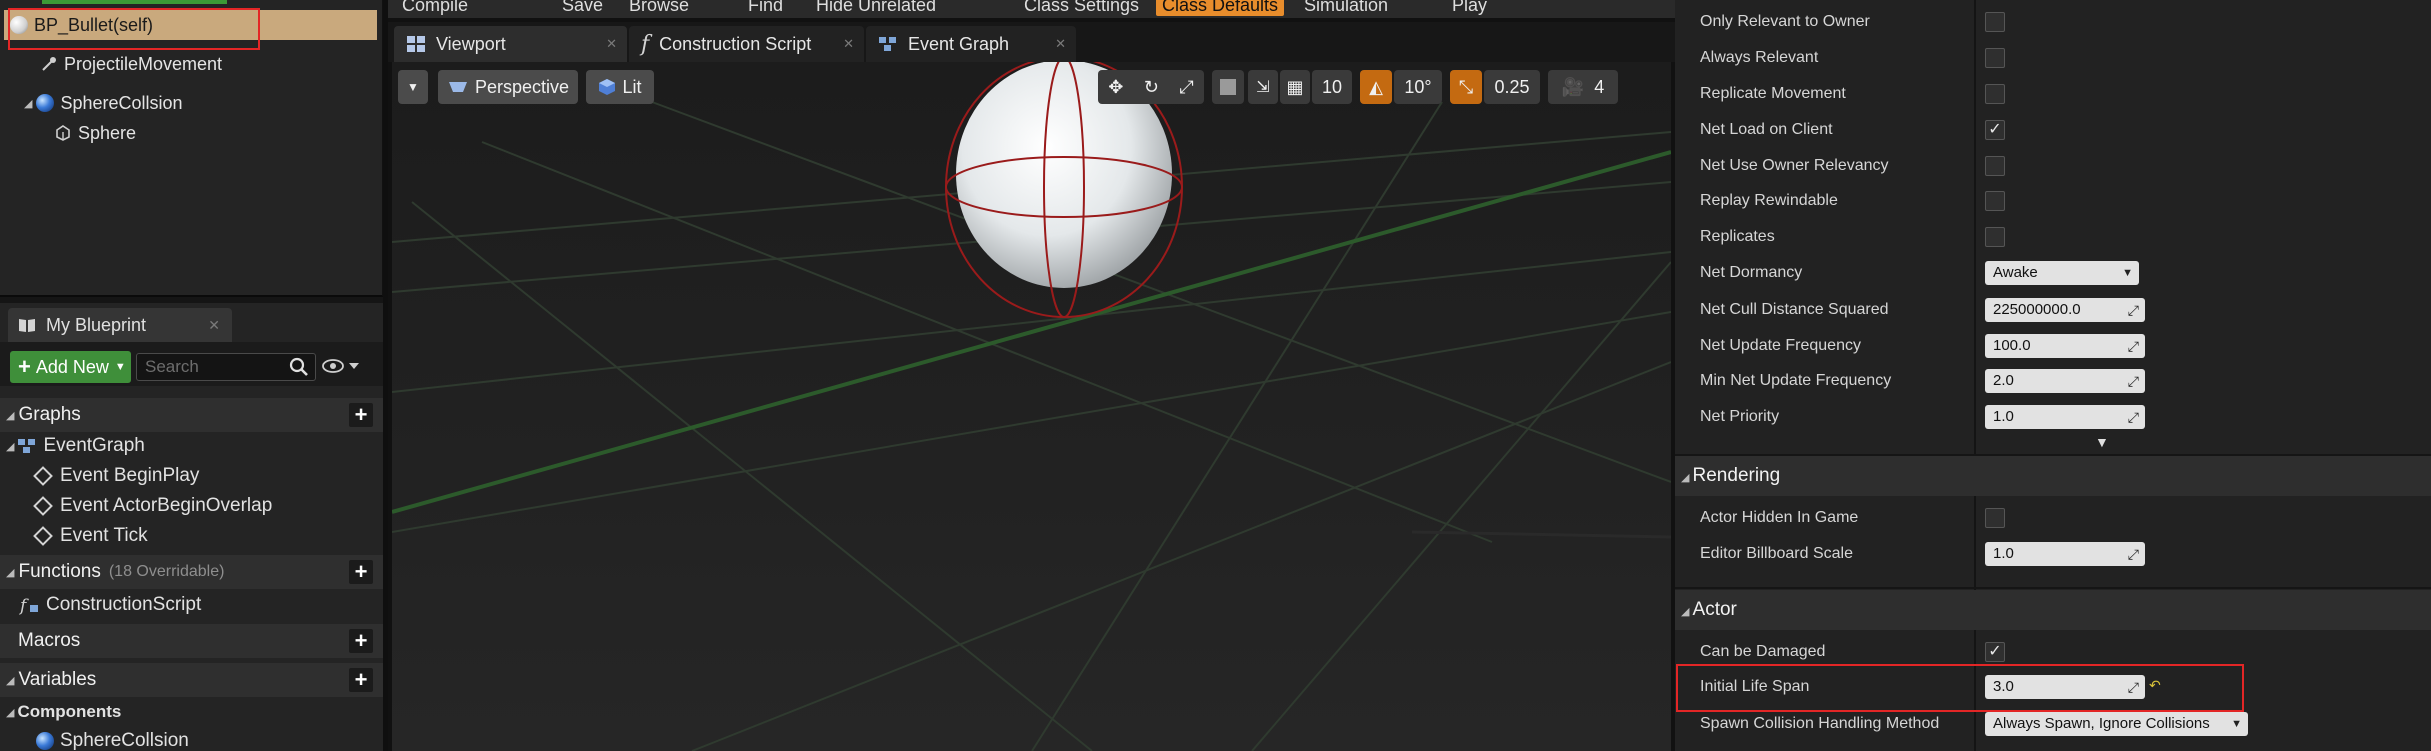 This screenshot has width=2431, height=751. I want to click on add-new-button: + Add New ▼, so click(70, 367).